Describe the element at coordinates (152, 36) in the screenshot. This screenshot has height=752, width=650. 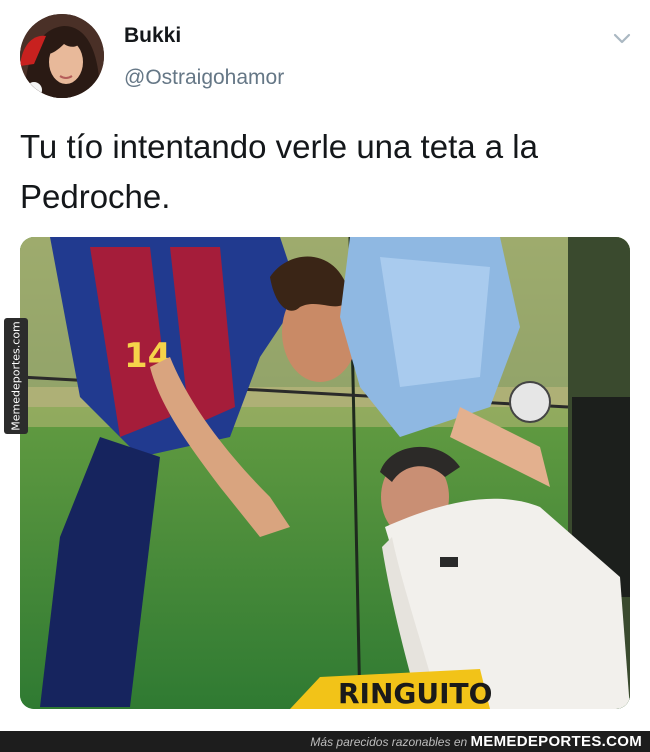
I see `display-name: Bukki` at that location.